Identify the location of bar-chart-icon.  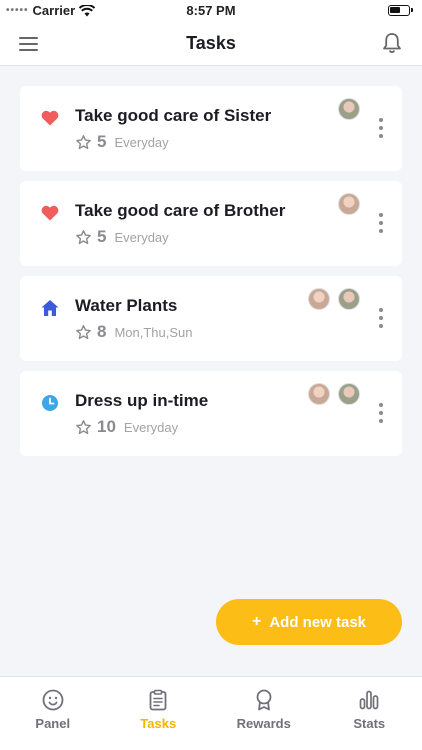
(369, 700).